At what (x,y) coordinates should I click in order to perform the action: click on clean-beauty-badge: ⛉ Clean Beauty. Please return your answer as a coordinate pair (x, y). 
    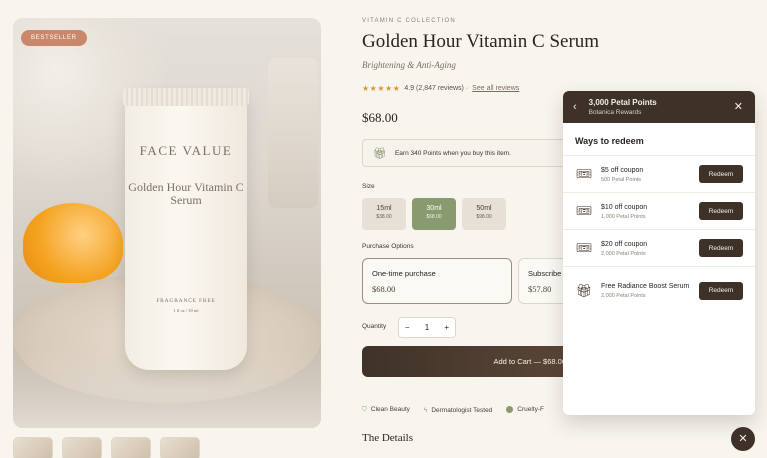
    Looking at the image, I should click on (386, 410).